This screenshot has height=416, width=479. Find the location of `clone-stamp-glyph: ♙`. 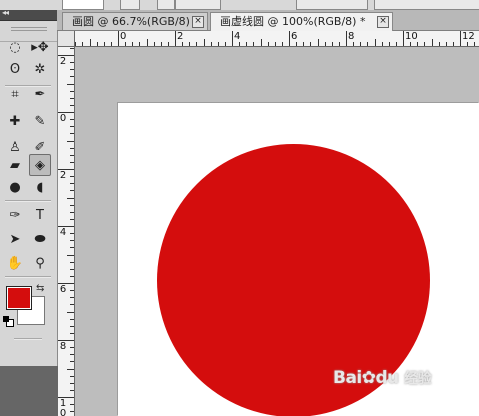

clone-stamp-glyph: ♙ is located at coordinates (15, 147).